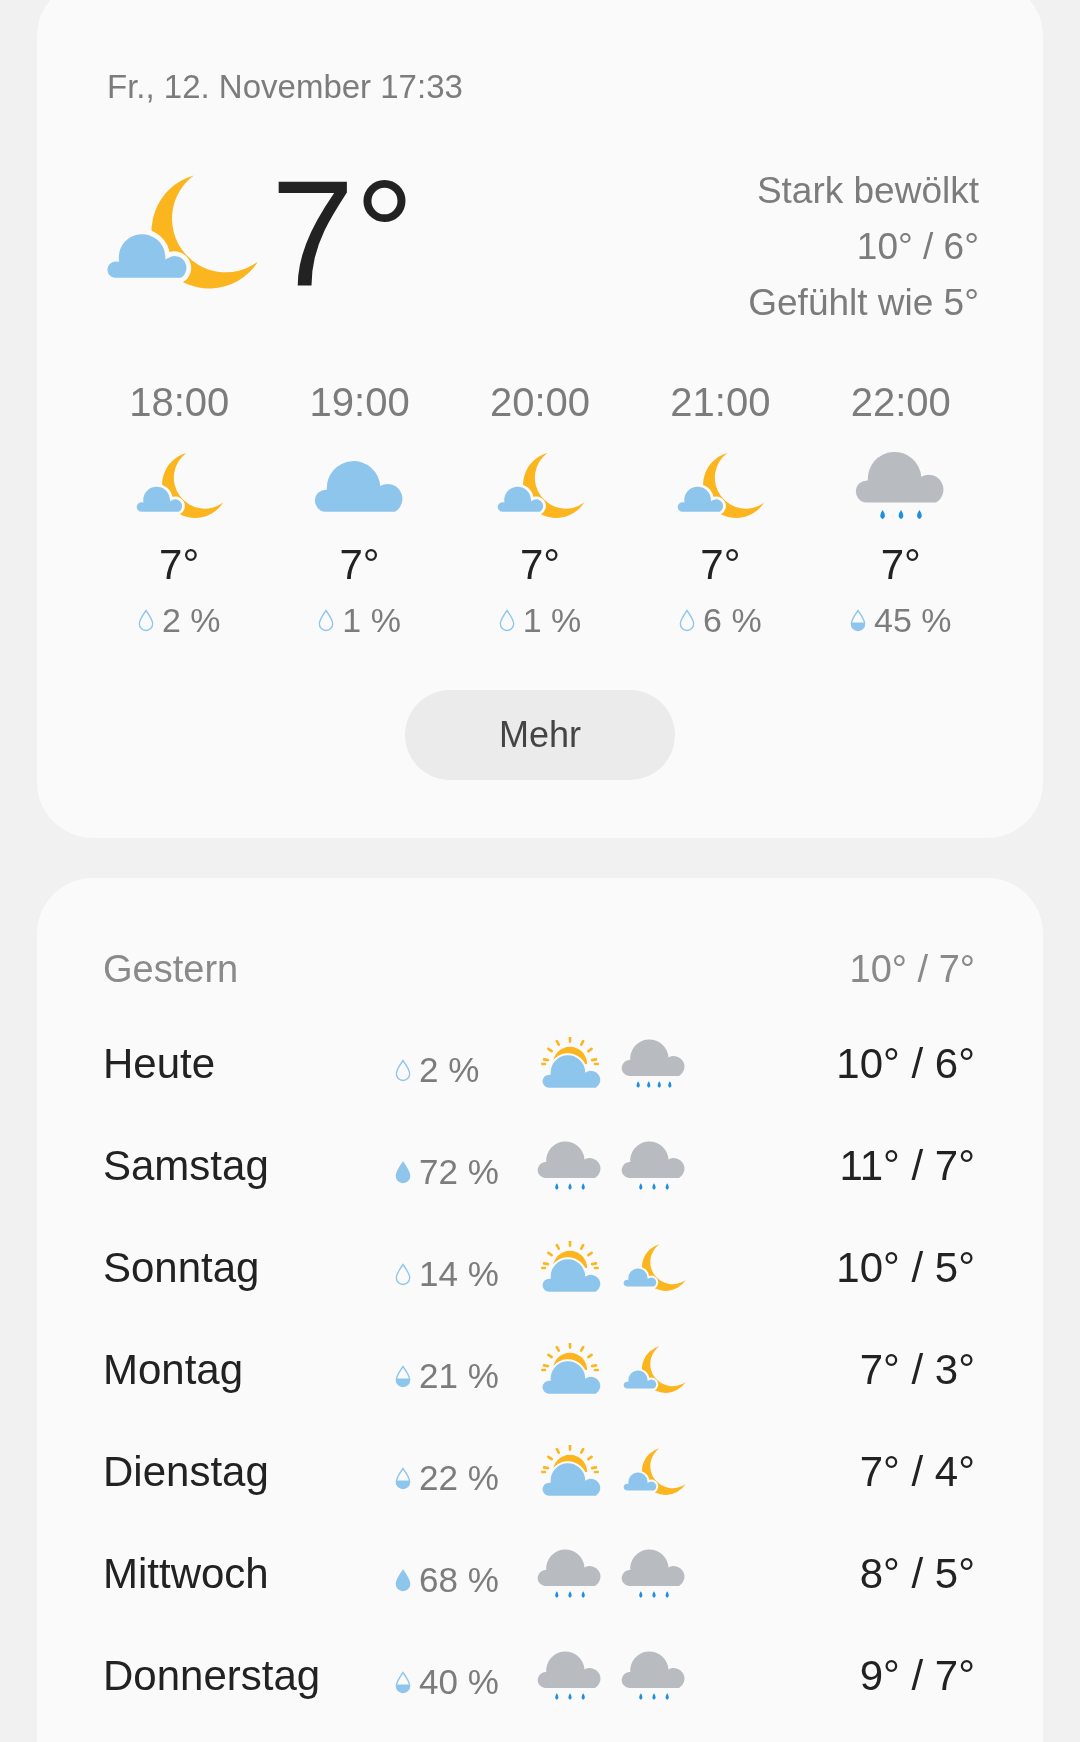 The image size is (1080, 1742). What do you see at coordinates (912, 969) in the screenshot?
I see `yesterday-high-low: 10° / 7°` at bounding box center [912, 969].